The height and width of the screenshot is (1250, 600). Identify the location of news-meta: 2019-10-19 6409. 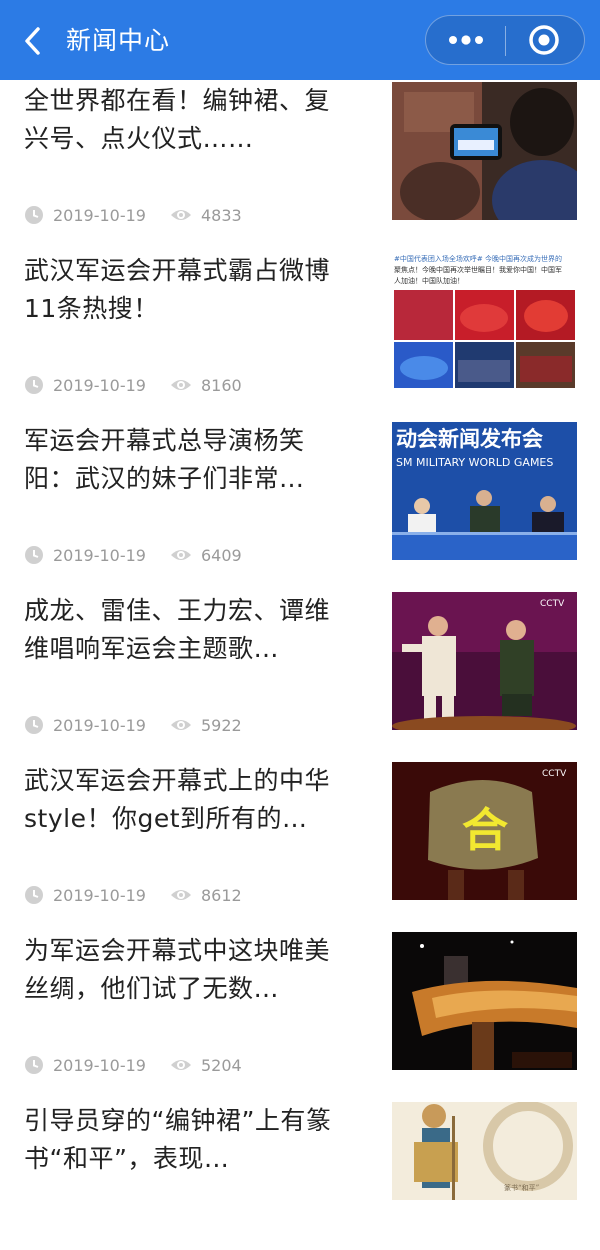
(133, 555).